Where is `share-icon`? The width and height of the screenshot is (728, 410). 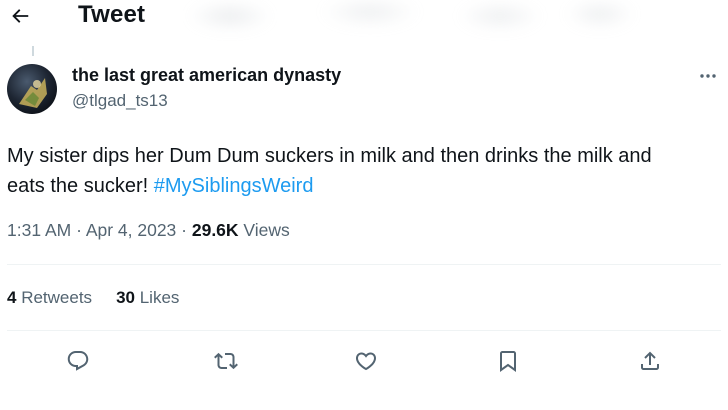
share-icon is located at coordinates (650, 361).